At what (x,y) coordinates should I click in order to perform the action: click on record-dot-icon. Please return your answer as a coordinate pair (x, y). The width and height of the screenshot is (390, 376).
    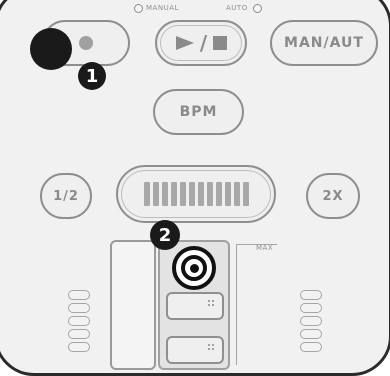
    Looking at the image, I should click on (86, 43).